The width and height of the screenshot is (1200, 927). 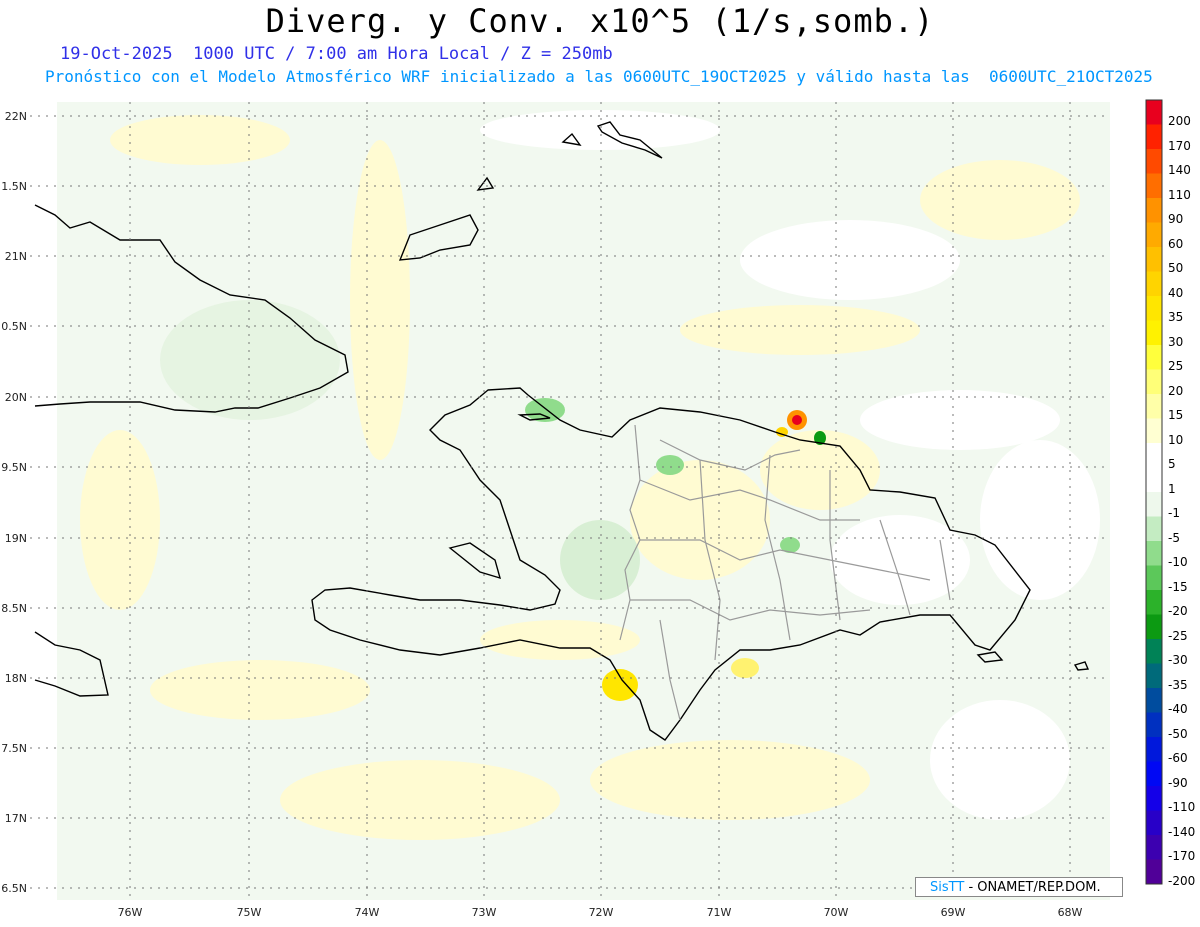 What do you see at coordinates (1176, 390) in the screenshot?
I see `colorbar-level-label: 20` at bounding box center [1176, 390].